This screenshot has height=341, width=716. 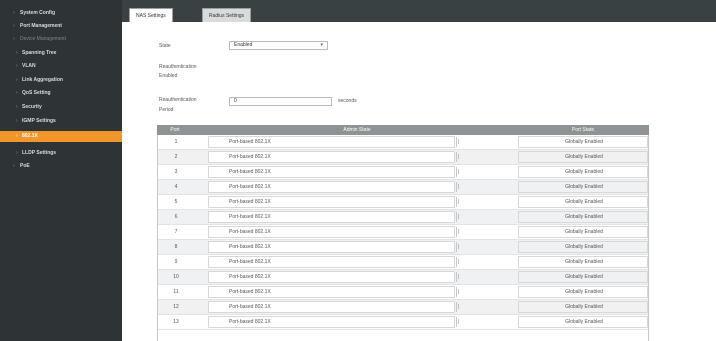 What do you see at coordinates (403, 172) in the screenshot?
I see `table-row: 3 Port-based 802.1X | Globally Enabled` at bounding box center [403, 172].